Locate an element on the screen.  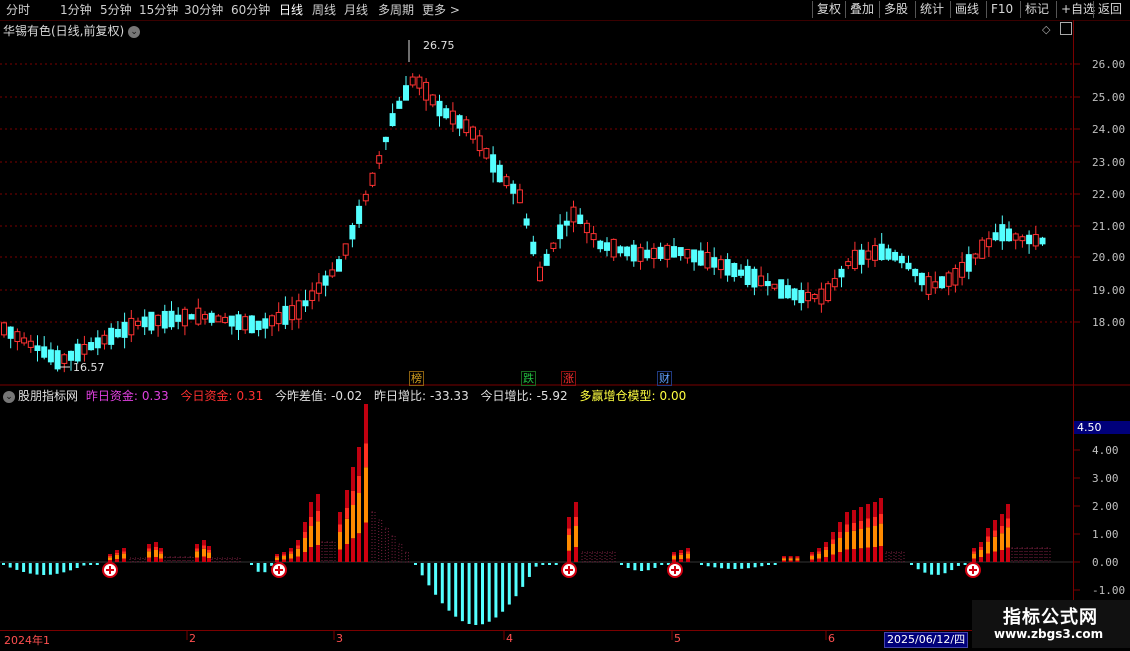
indicator-tick: 4.00 is located at coordinates (1105, 450).